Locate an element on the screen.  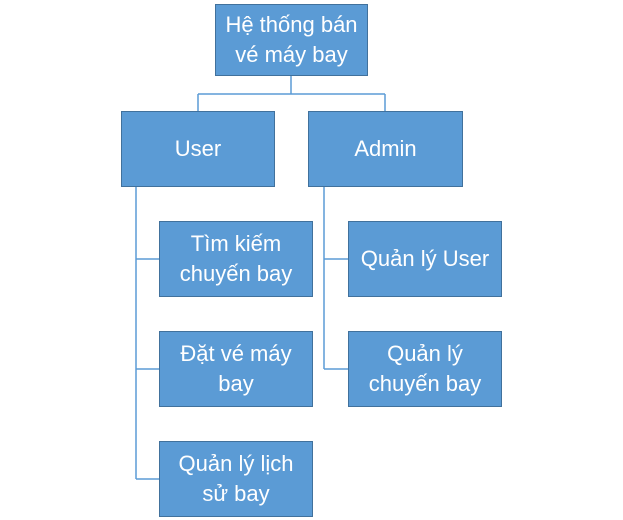
root-node: Hệ thống bán vé máy bay is located at coordinates (291, 40).